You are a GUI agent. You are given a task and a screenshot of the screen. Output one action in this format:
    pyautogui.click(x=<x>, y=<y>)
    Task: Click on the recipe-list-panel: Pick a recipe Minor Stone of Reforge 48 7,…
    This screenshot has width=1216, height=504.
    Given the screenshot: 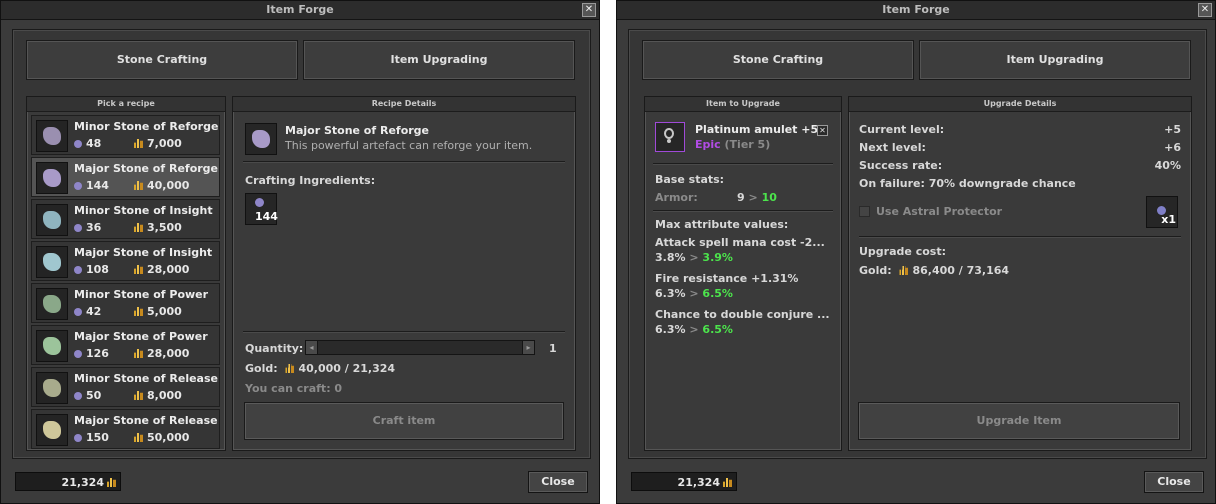 What is the action you would take?
    pyautogui.click(x=126, y=273)
    